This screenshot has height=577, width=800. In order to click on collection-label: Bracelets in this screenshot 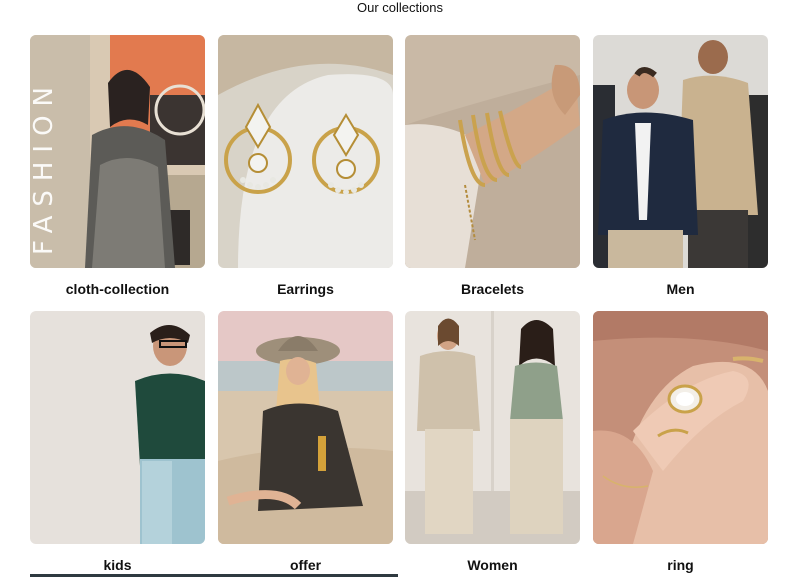, I will do `click(492, 289)`.